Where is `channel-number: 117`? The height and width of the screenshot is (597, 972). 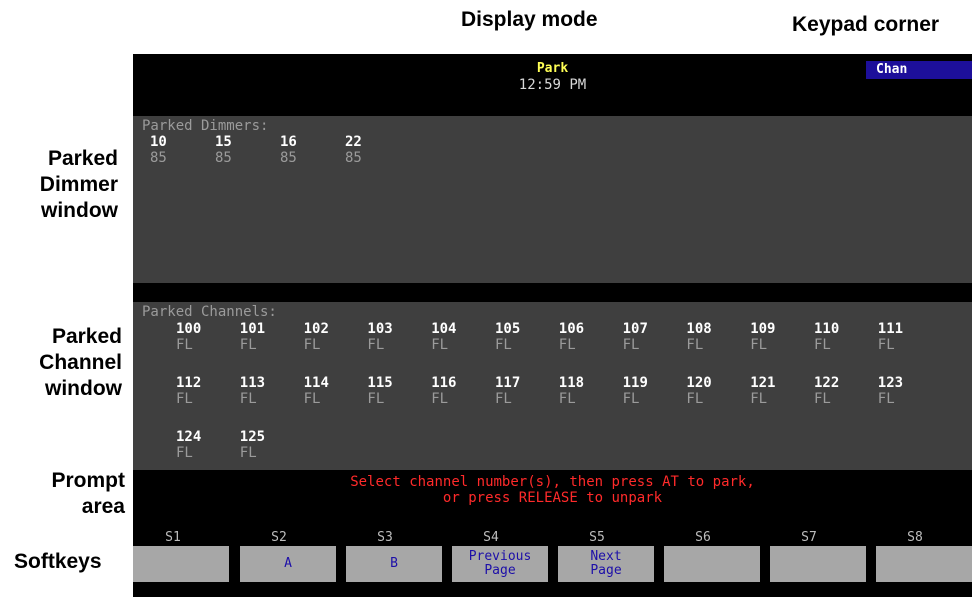 channel-number: 117 is located at coordinates (508, 383).